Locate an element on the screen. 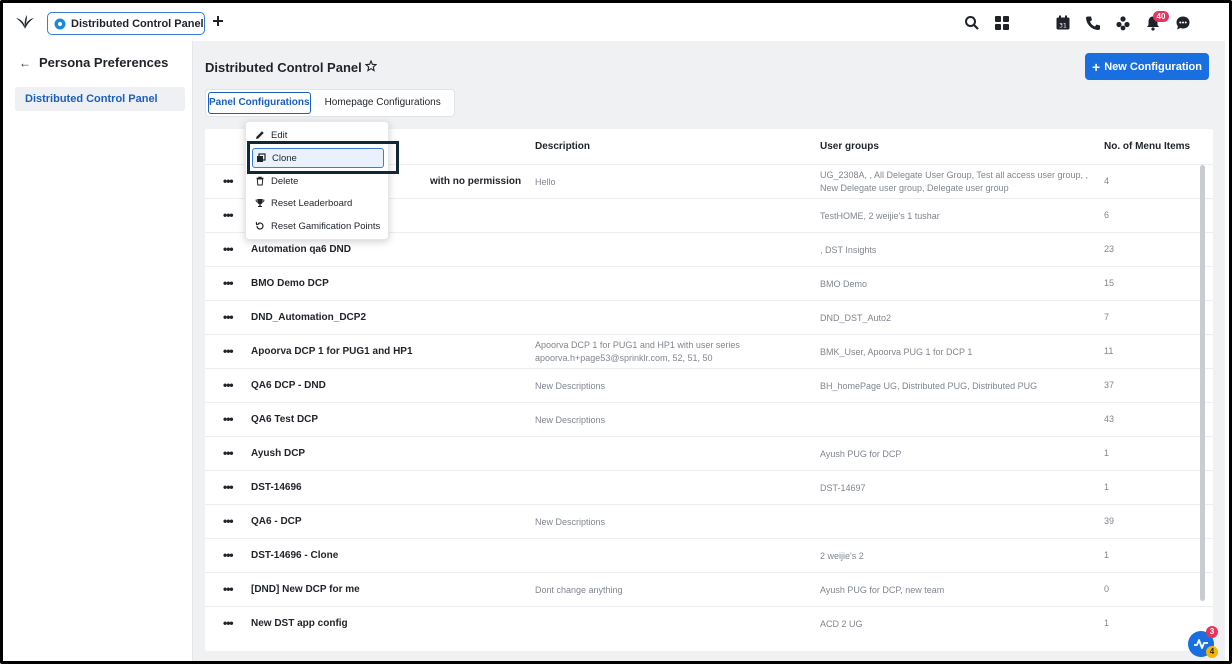 The height and width of the screenshot is (664, 1232). brand-logo-icon is located at coordinates (25, 22).